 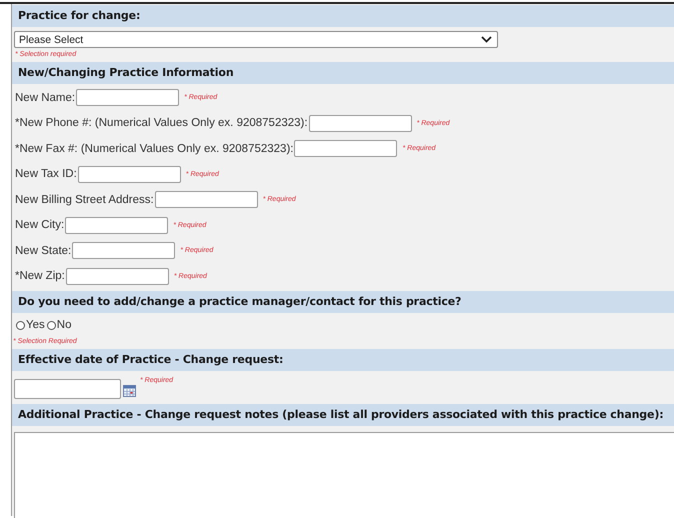 I want to click on field-label: New Tax ID:, so click(x=46, y=174).